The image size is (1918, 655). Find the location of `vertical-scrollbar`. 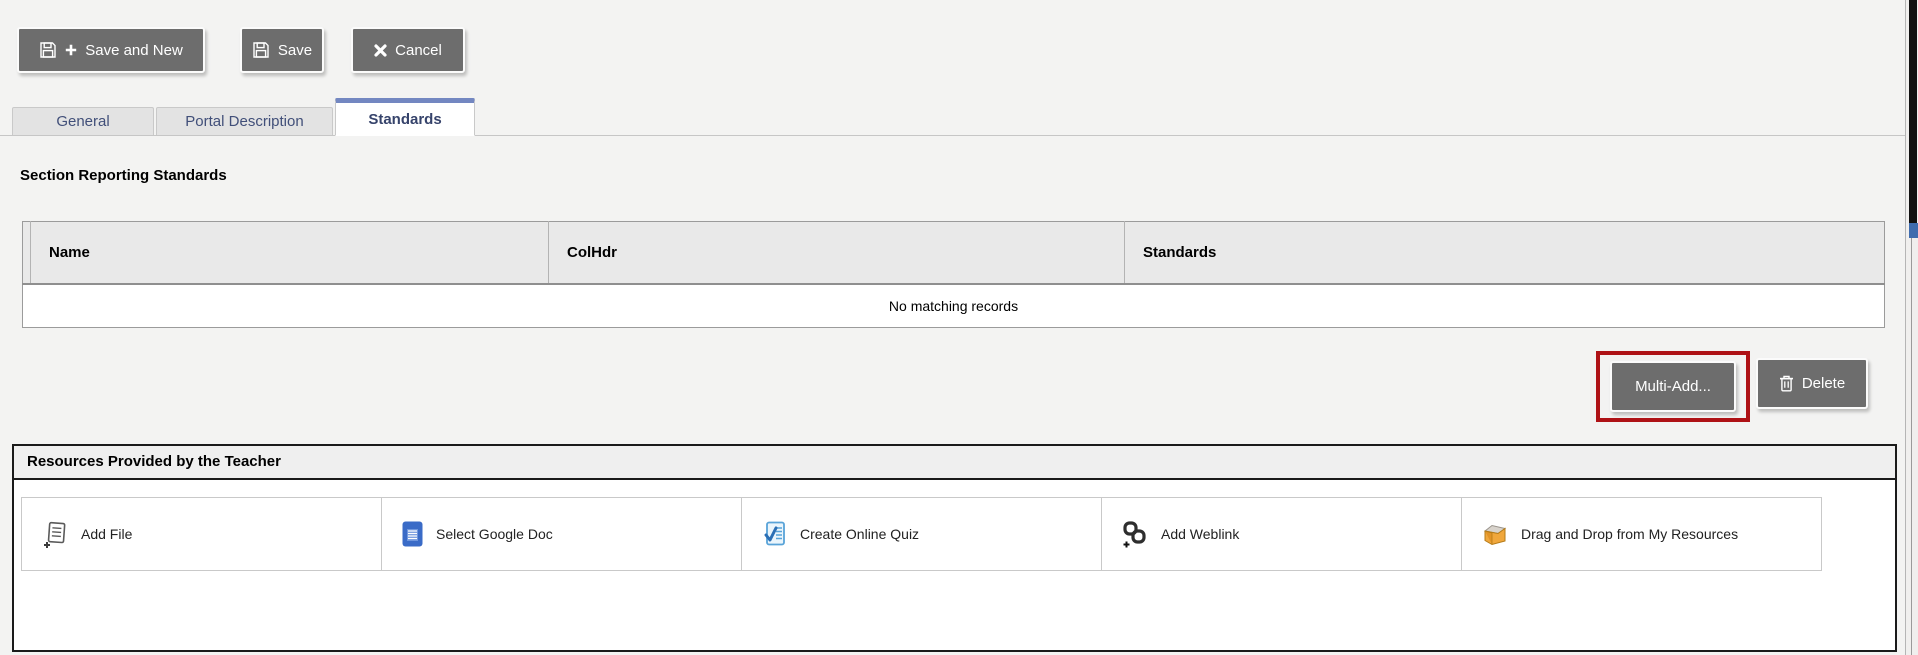

vertical-scrollbar is located at coordinates (1911, 327).